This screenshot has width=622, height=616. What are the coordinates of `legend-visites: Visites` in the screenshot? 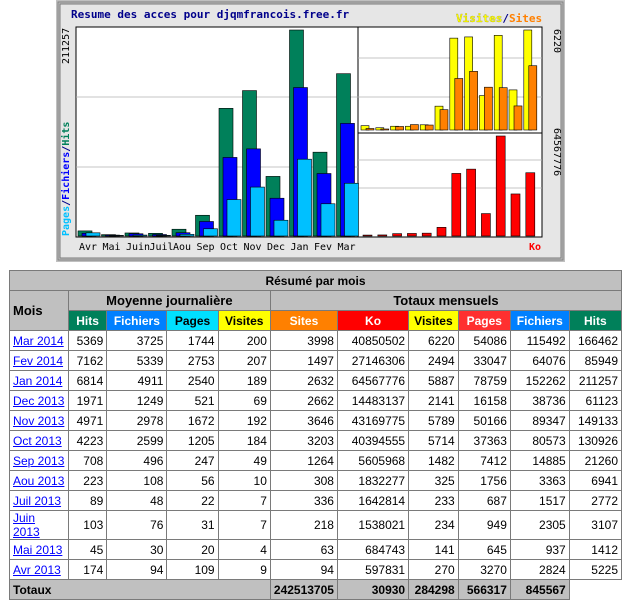 It's located at (479, 18).